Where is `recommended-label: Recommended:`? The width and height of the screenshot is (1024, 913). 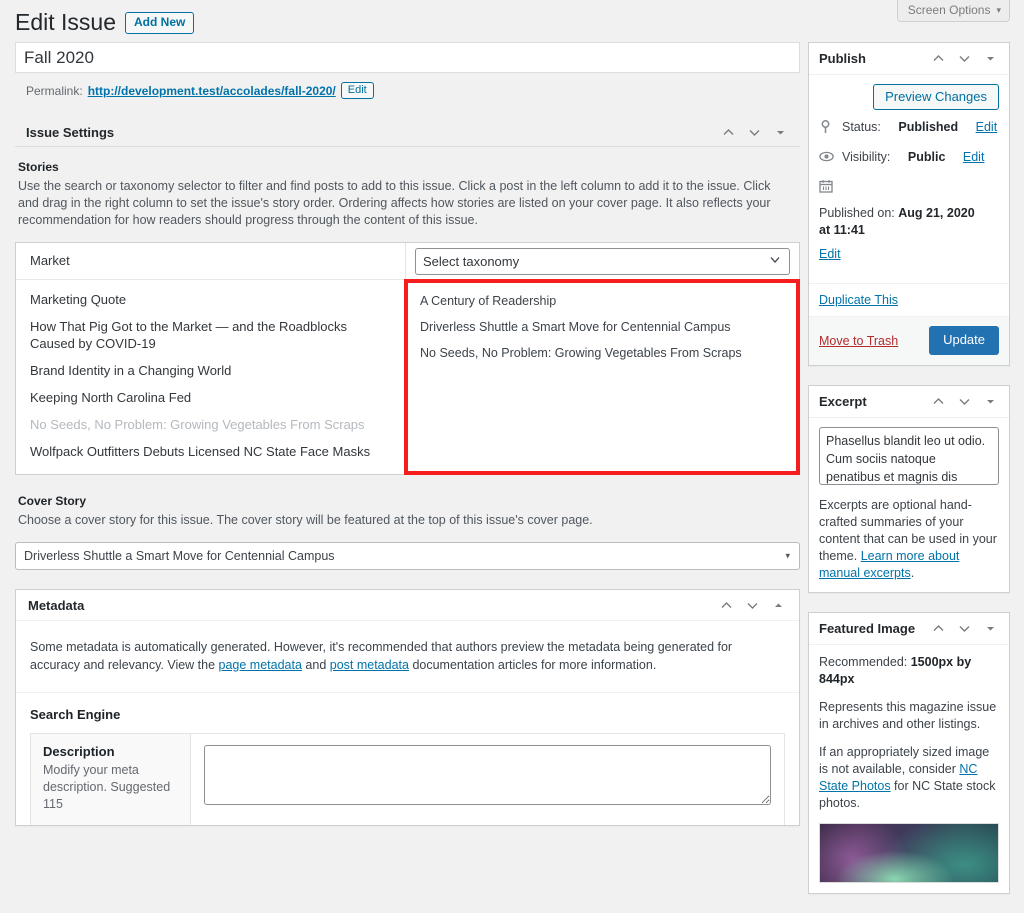 recommended-label: Recommended: is located at coordinates (865, 662).